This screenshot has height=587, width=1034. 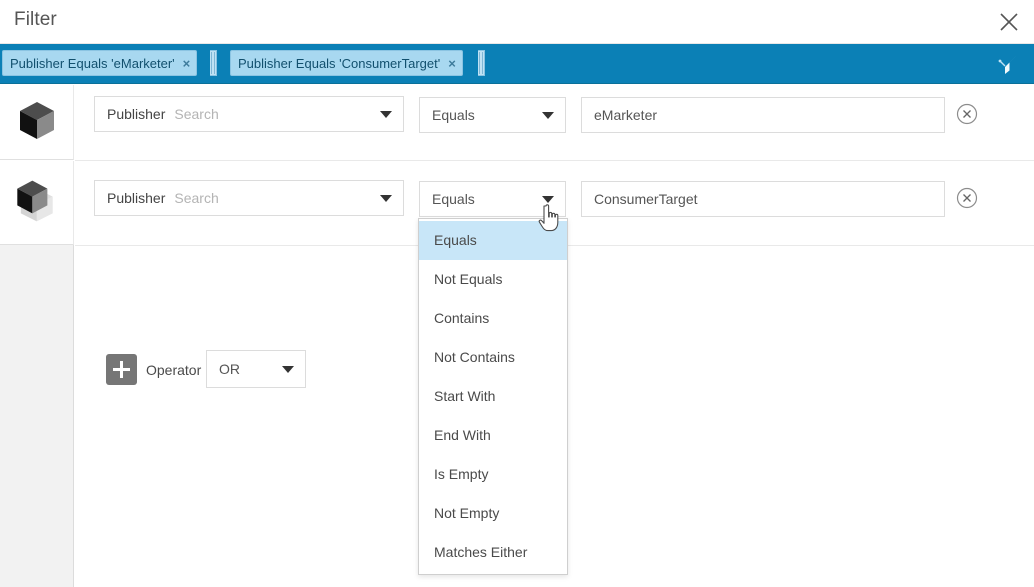 What do you see at coordinates (35, 19) in the screenshot?
I see `page-title: Filter` at bounding box center [35, 19].